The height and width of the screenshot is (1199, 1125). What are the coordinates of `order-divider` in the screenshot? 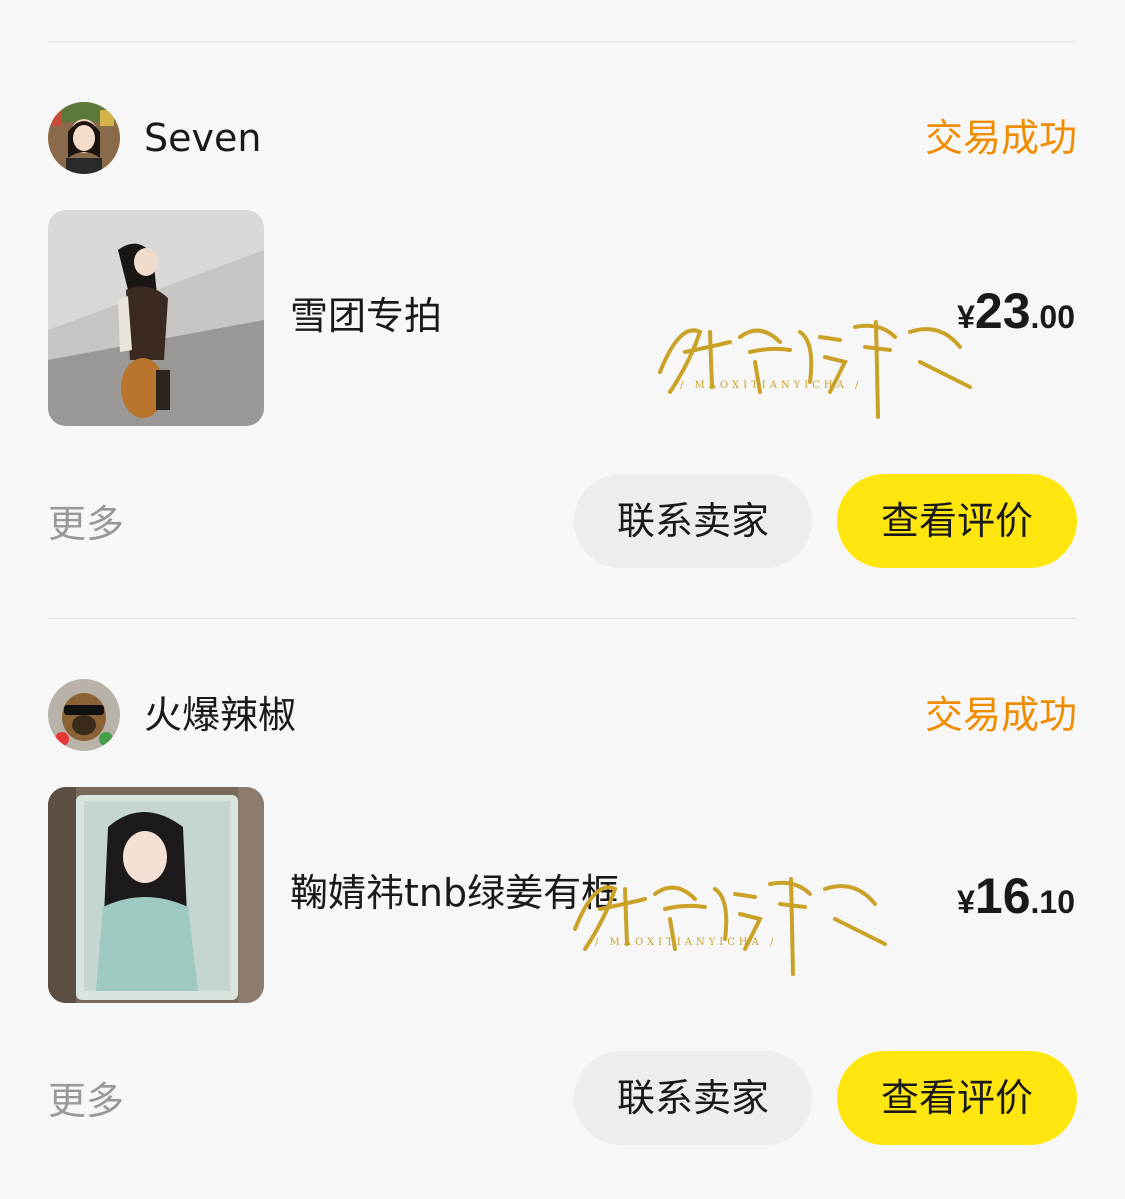 It's located at (562, 618).